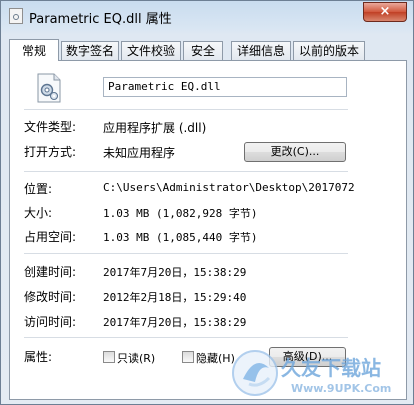 Image resolution: width=414 pixels, height=405 pixels. What do you see at coordinates (329, 50) in the screenshot?
I see `tab-previous-versions: 以前的版本` at bounding box center [329, 50].